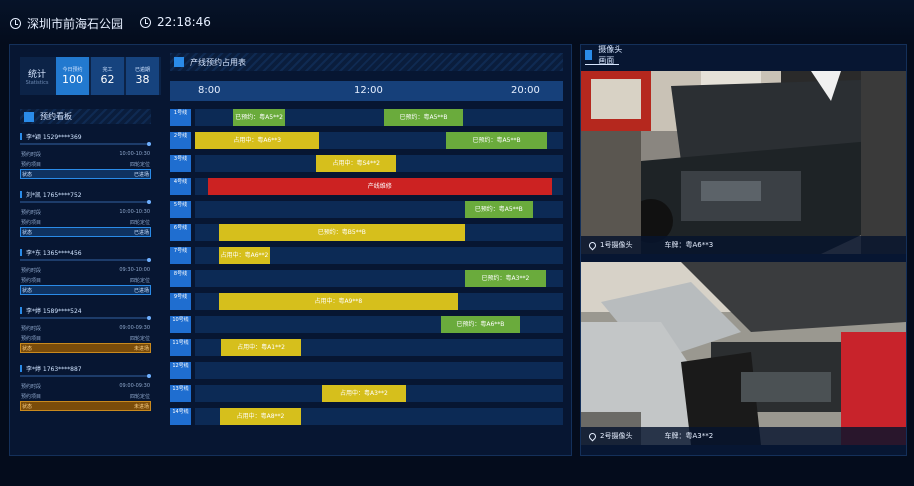 This screenshot has height=486, width=914. What do you see at coordinates (379, 347) in the screenshot?
I see `lane-track: 占用中：粤A1**2` at bounding box center [379, 347].